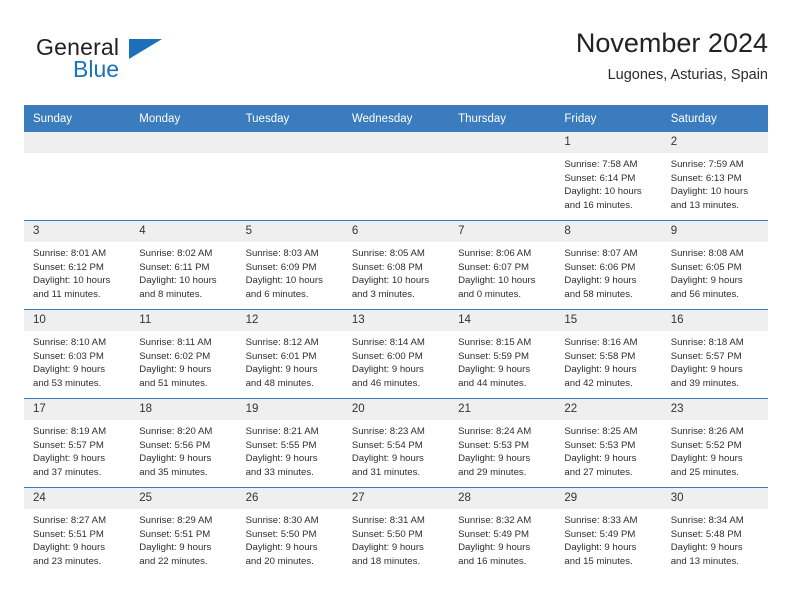  I want to click on brand-logo: General Blue, so click(126, 62).